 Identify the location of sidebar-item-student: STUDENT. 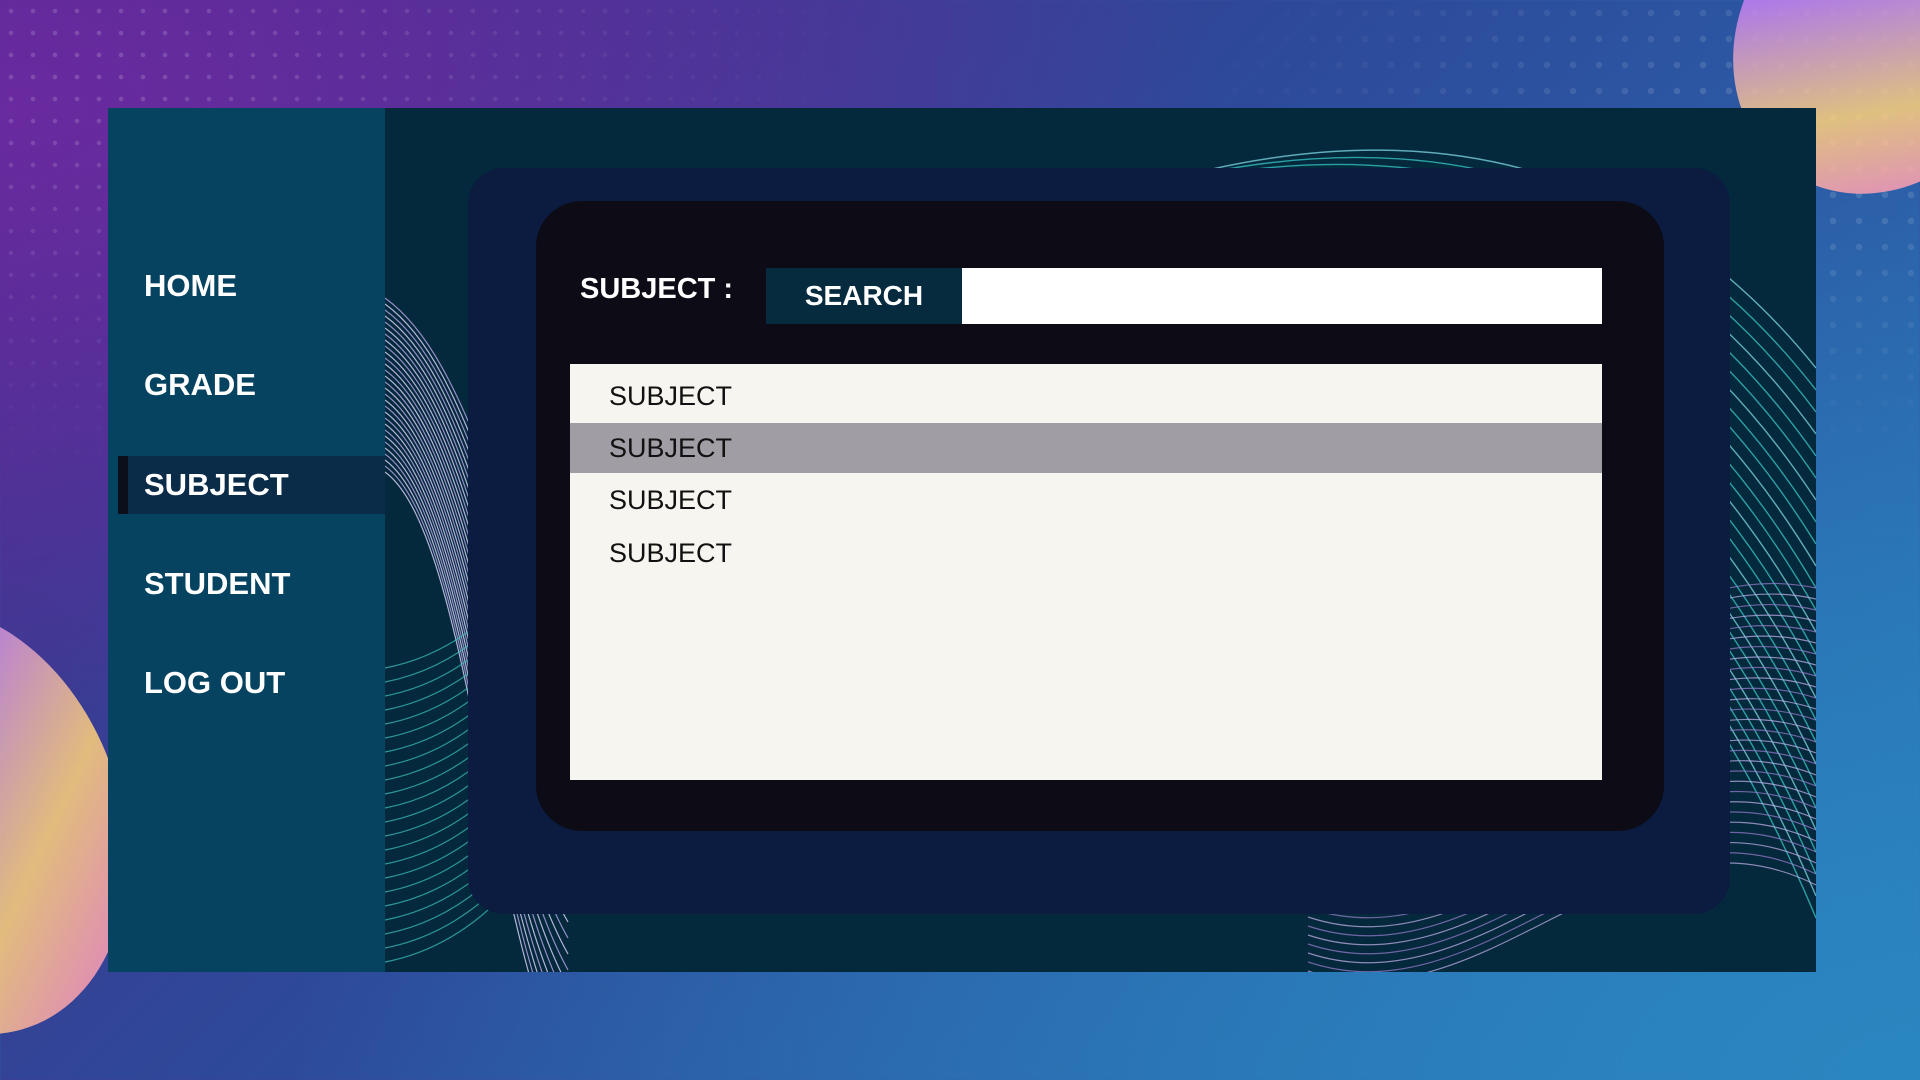
(251, 584).